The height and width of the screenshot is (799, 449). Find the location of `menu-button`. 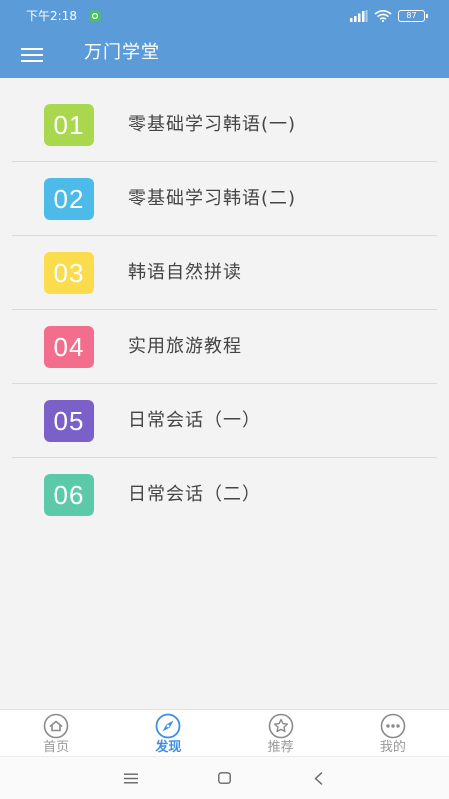

menu-button is located at coordinates (32, 55).